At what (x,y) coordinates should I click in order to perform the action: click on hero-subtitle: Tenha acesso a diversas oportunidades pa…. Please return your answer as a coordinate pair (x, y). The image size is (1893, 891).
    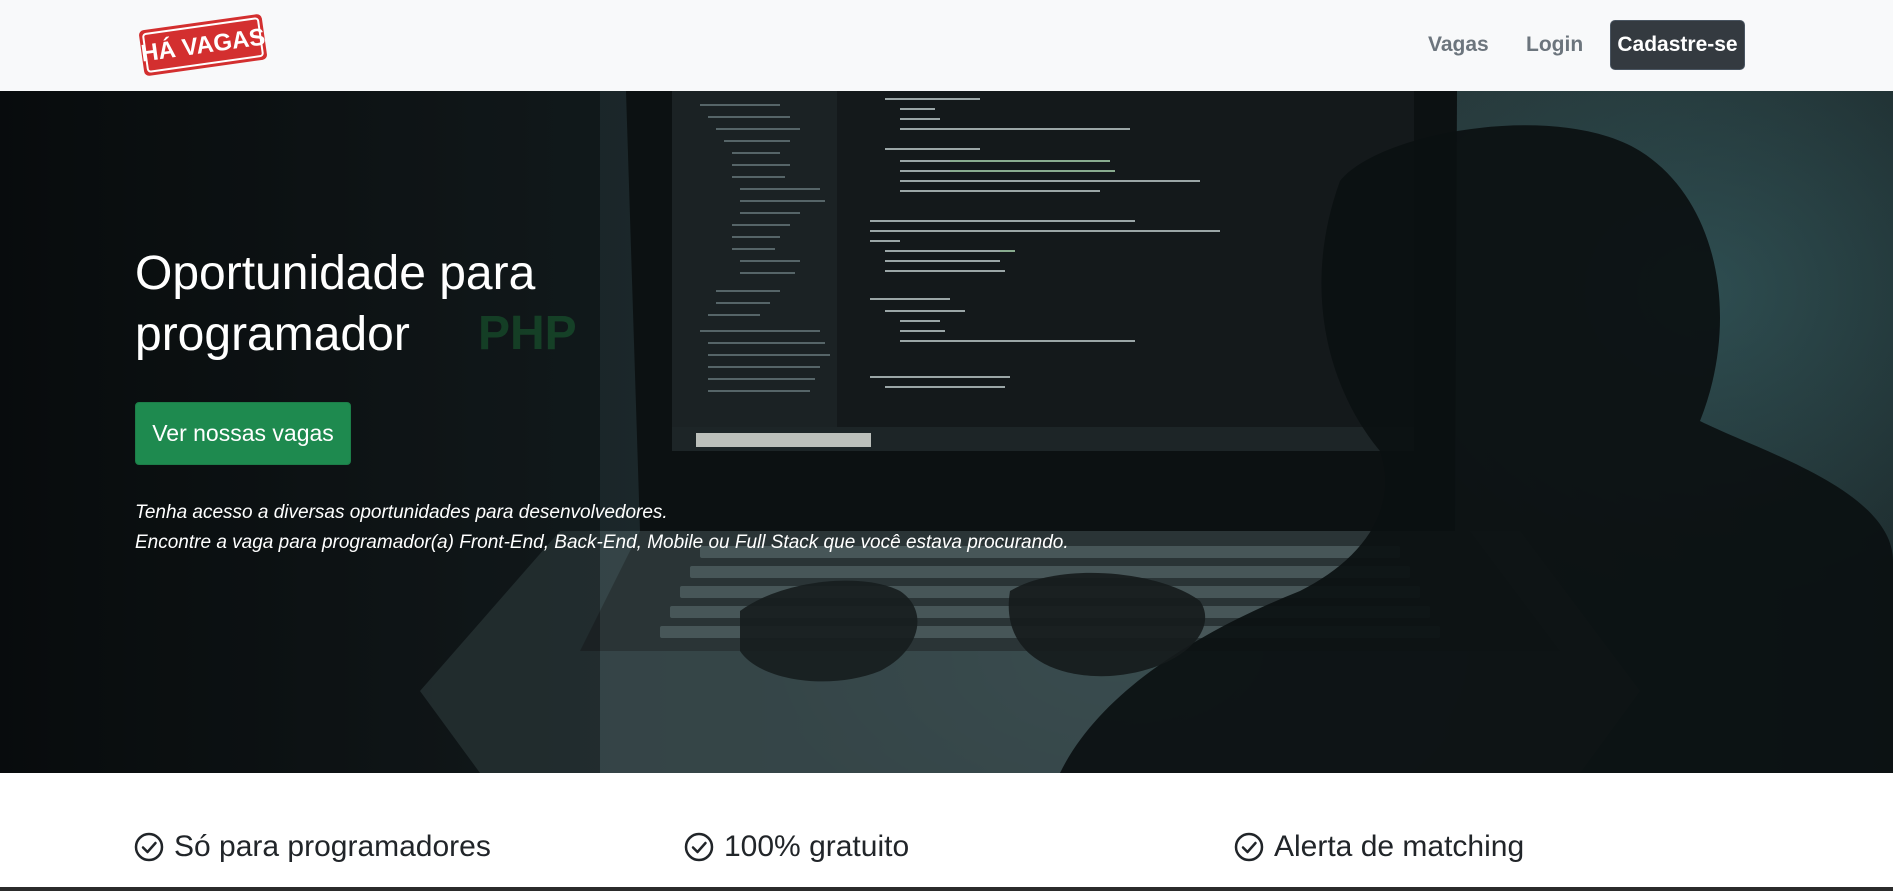
    Looking at the image, I should click on (685, 528).